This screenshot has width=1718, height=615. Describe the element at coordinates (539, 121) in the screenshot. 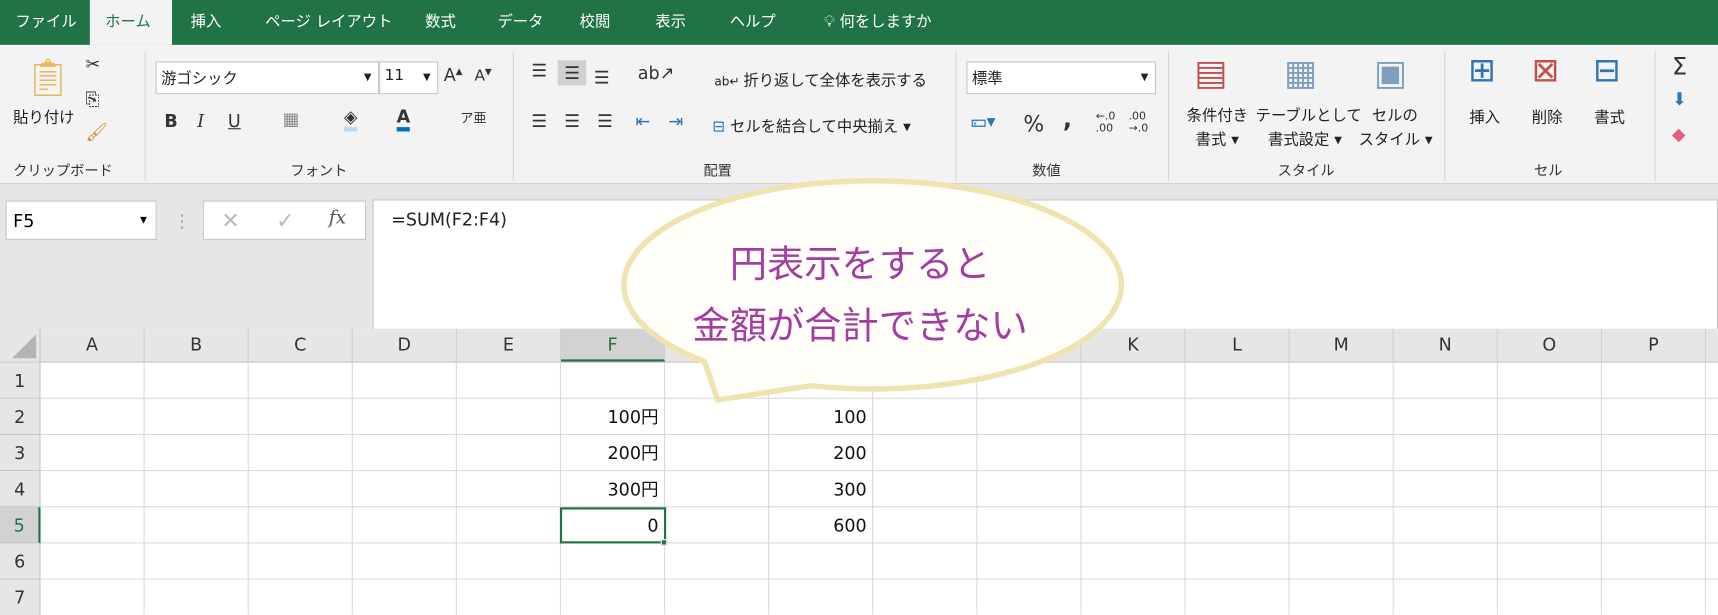

I see `align-left-icon: ☰` at that location.